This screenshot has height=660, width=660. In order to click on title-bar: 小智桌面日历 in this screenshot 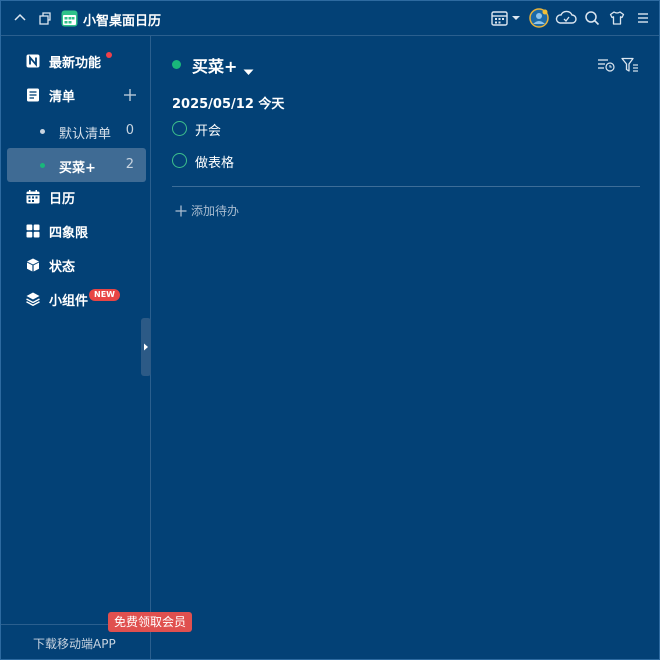, I will do `click(330, 18)`.